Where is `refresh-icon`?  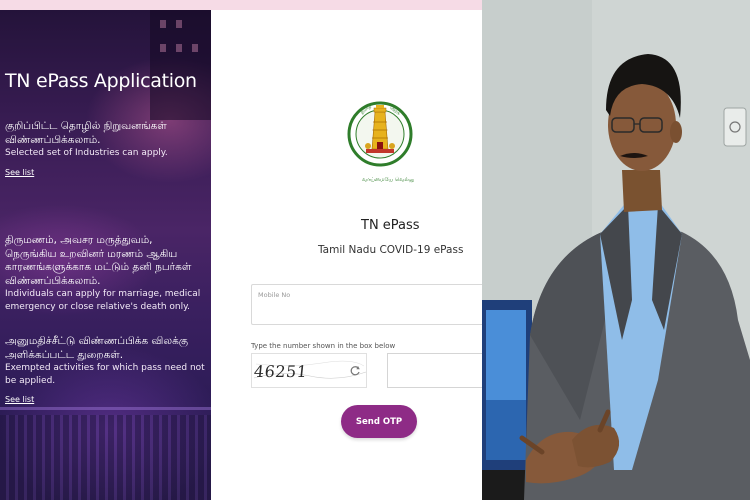 refresh-icon is located at coordinates (355, 371).